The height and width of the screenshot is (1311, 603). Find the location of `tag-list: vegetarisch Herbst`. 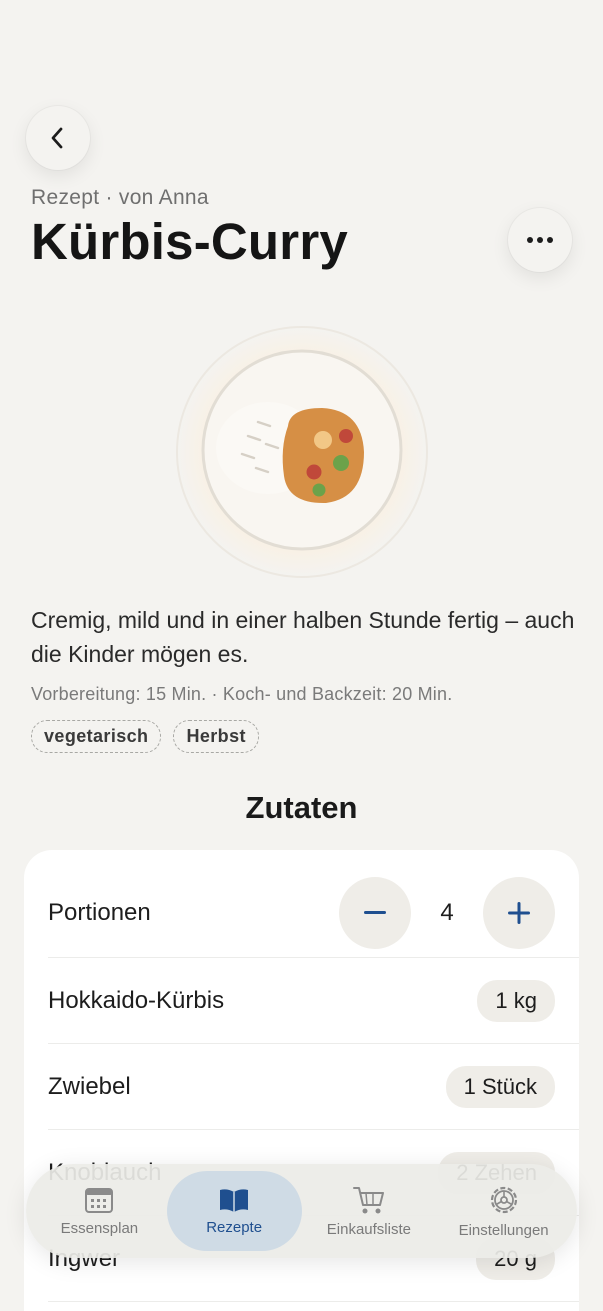

tag-list: vegetarisch Herbst is located at coordinates (145, 736).